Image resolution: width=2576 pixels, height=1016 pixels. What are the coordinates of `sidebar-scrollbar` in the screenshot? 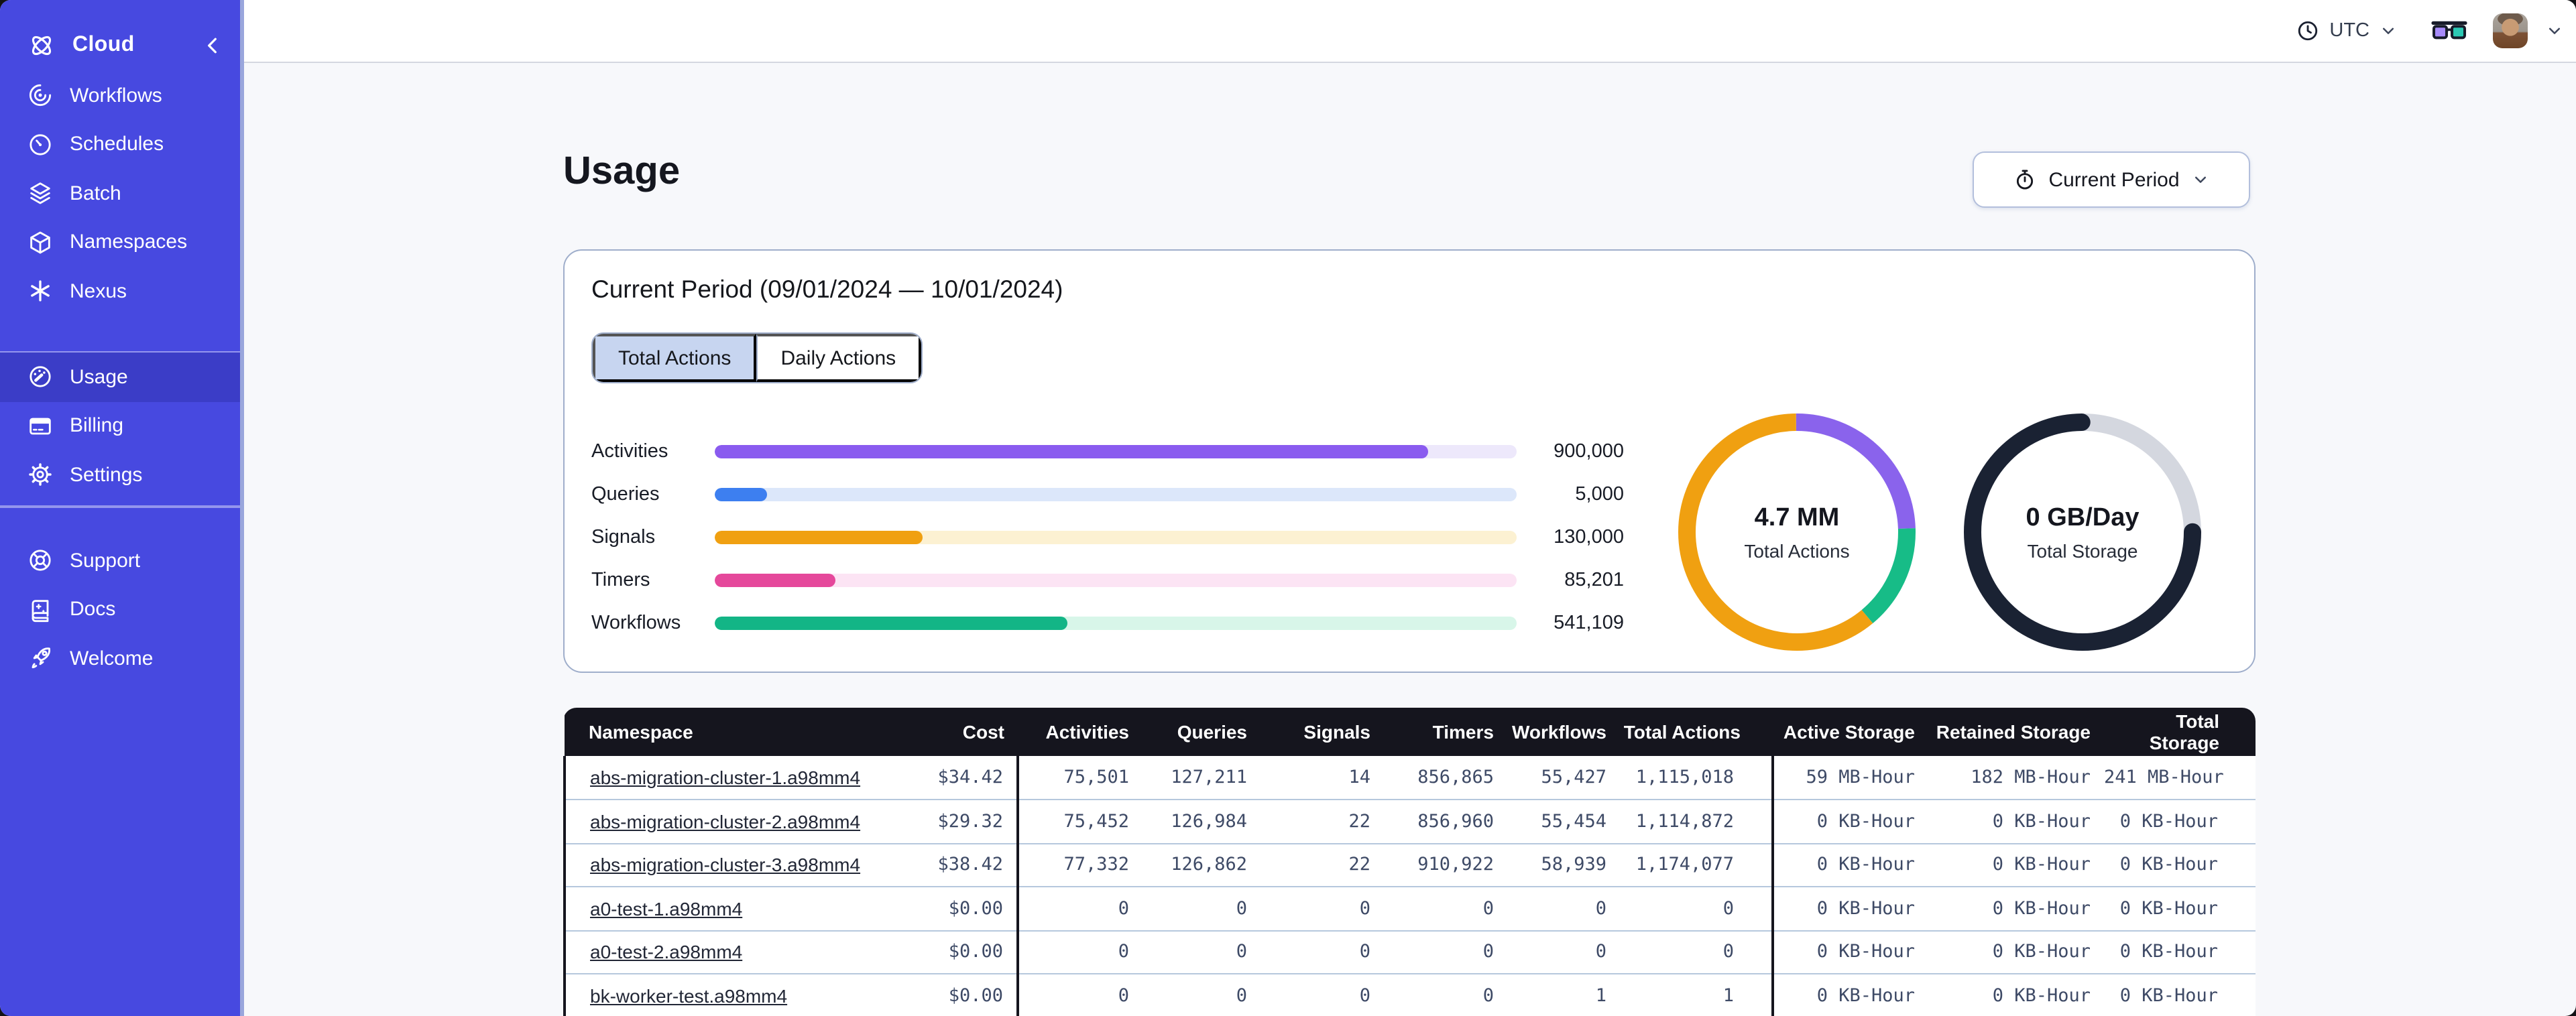 It's located at (242, 508).